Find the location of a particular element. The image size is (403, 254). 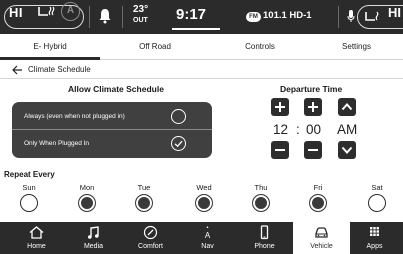

schedule-heading: Allow Climate Schedule is located at coordinates (116, 89).